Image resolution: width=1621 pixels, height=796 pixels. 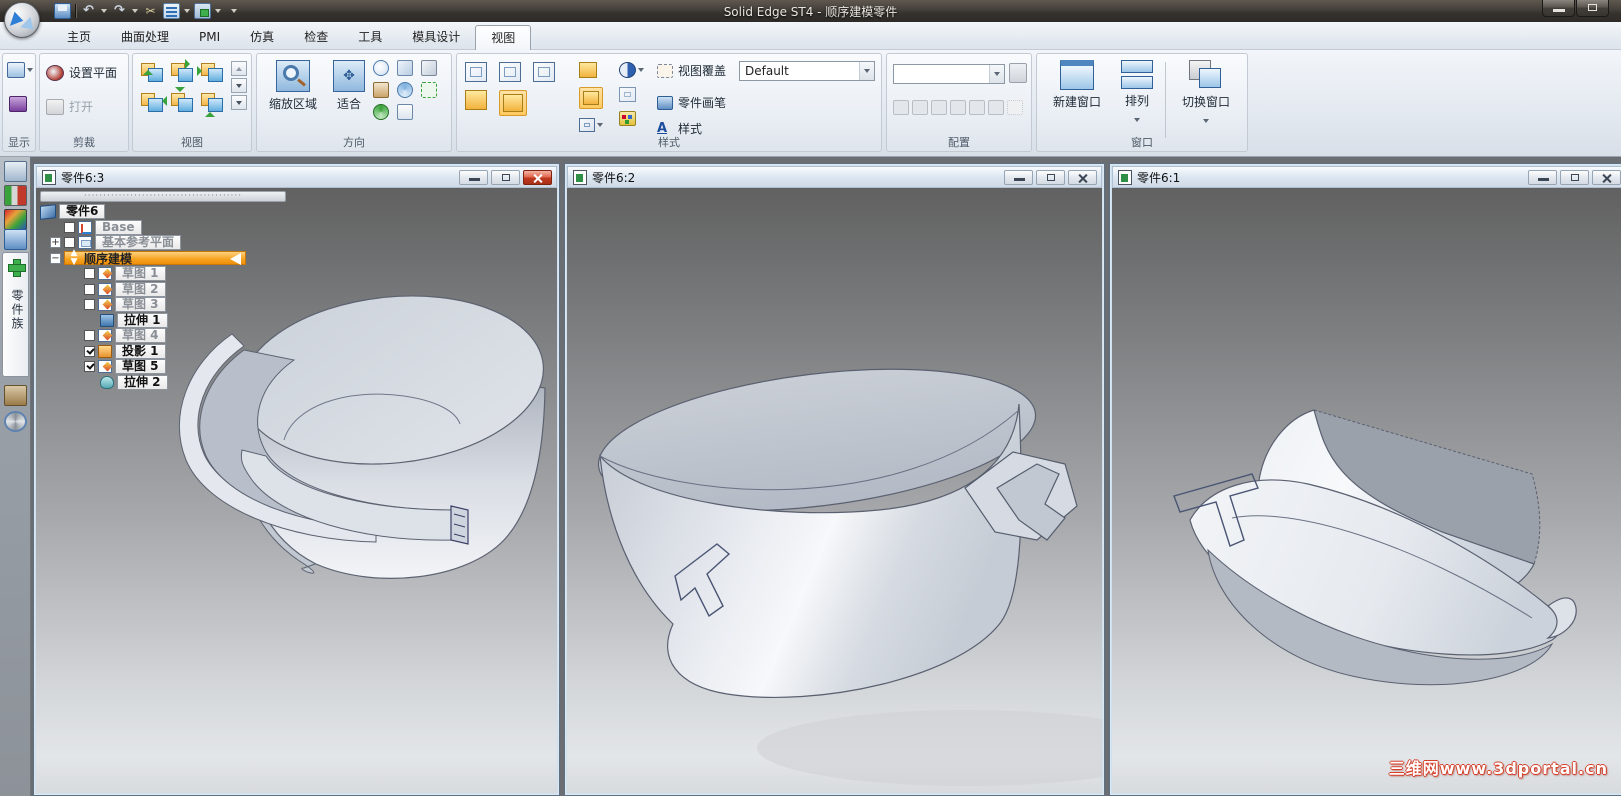 What do you see at coordinates (381, 68) in the screenshot?
I see `zoom-icon` at bounding box center [381, 68].